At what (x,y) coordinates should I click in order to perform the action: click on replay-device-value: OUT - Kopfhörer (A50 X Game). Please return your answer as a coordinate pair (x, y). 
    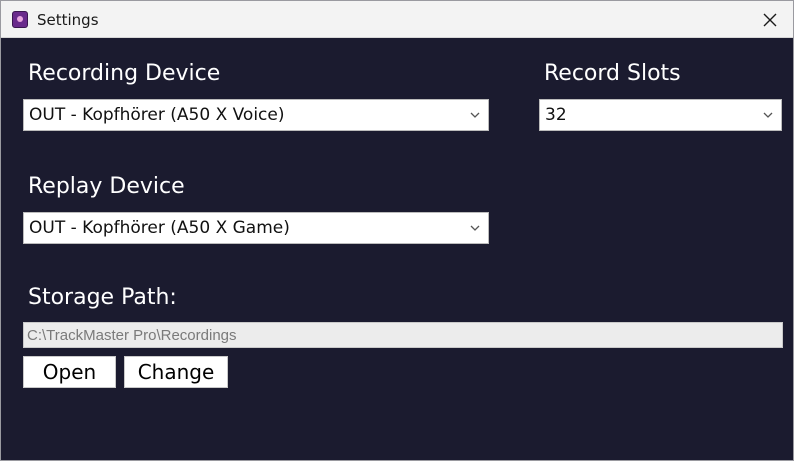
    Looking at the image, I should click on (159, 228).